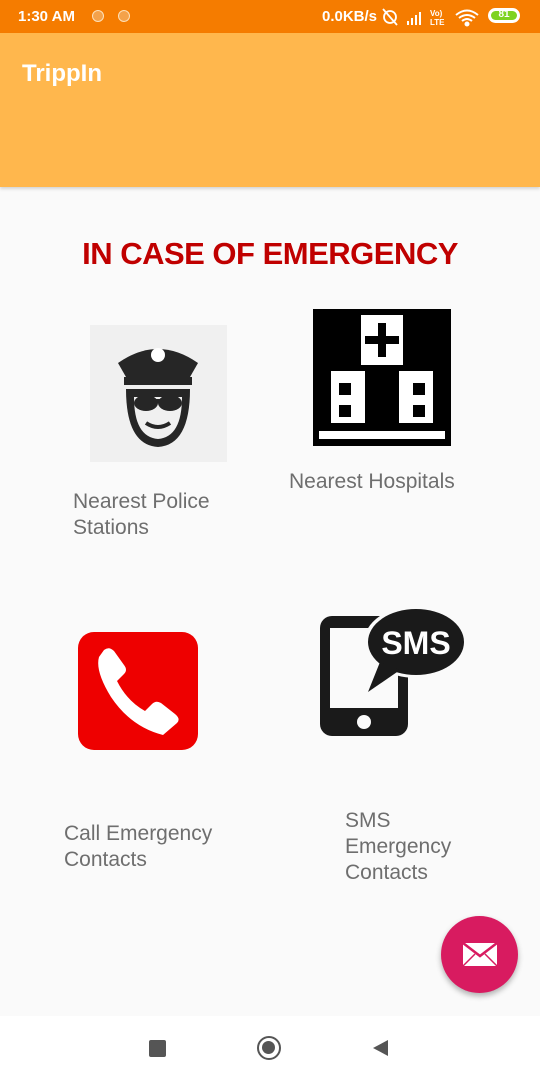 The height and width of the screenshot is (1080, 540). Describe the element at coordinates (62, 73) in the screenshot. I see `app-title: TrippIn` at that location.